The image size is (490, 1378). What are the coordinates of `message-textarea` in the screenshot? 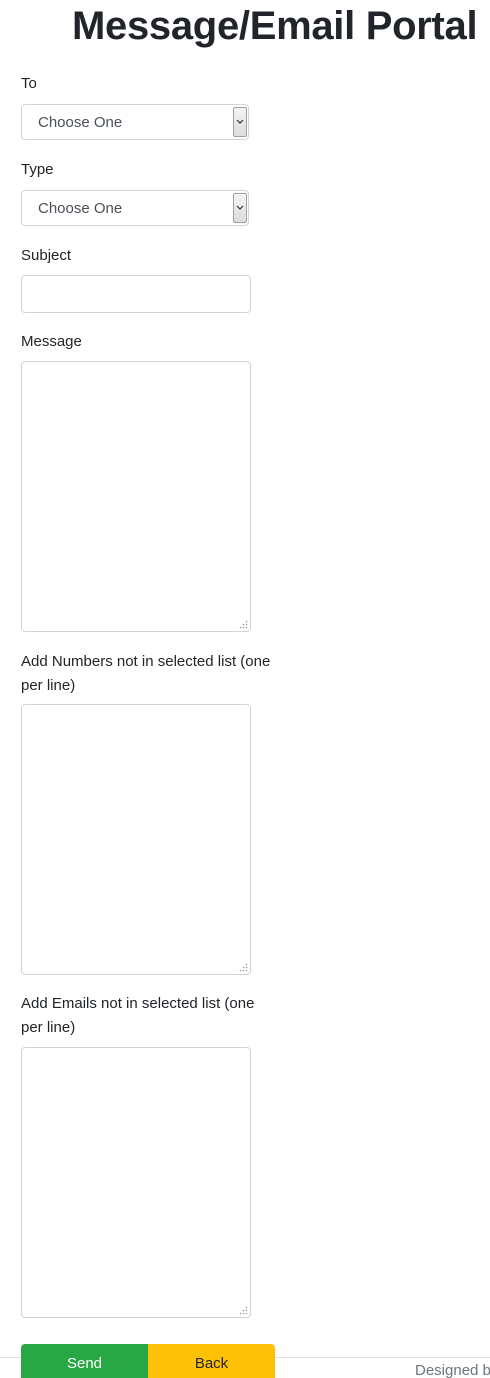 It's located at (136, 496).